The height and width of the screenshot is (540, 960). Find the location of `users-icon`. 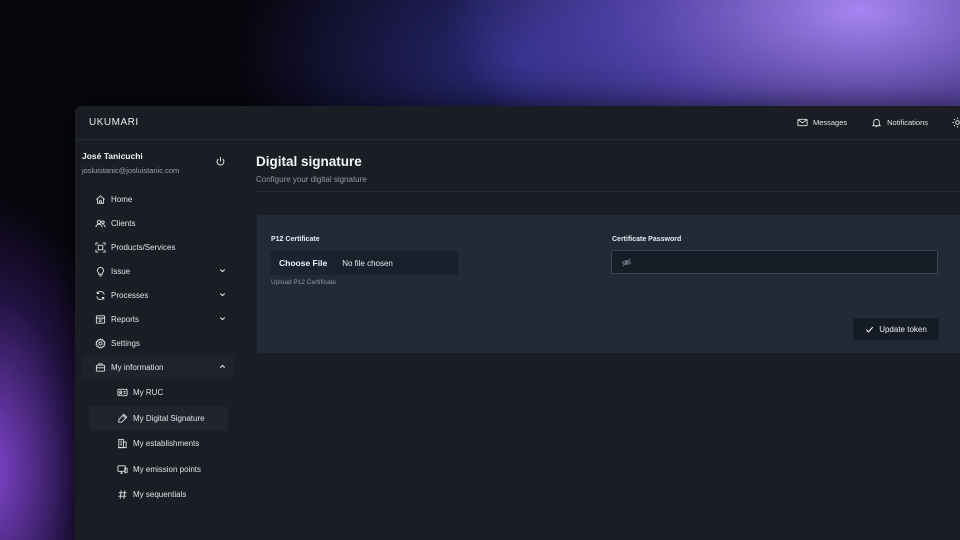

users-icon is located at coordinates (100, 223).